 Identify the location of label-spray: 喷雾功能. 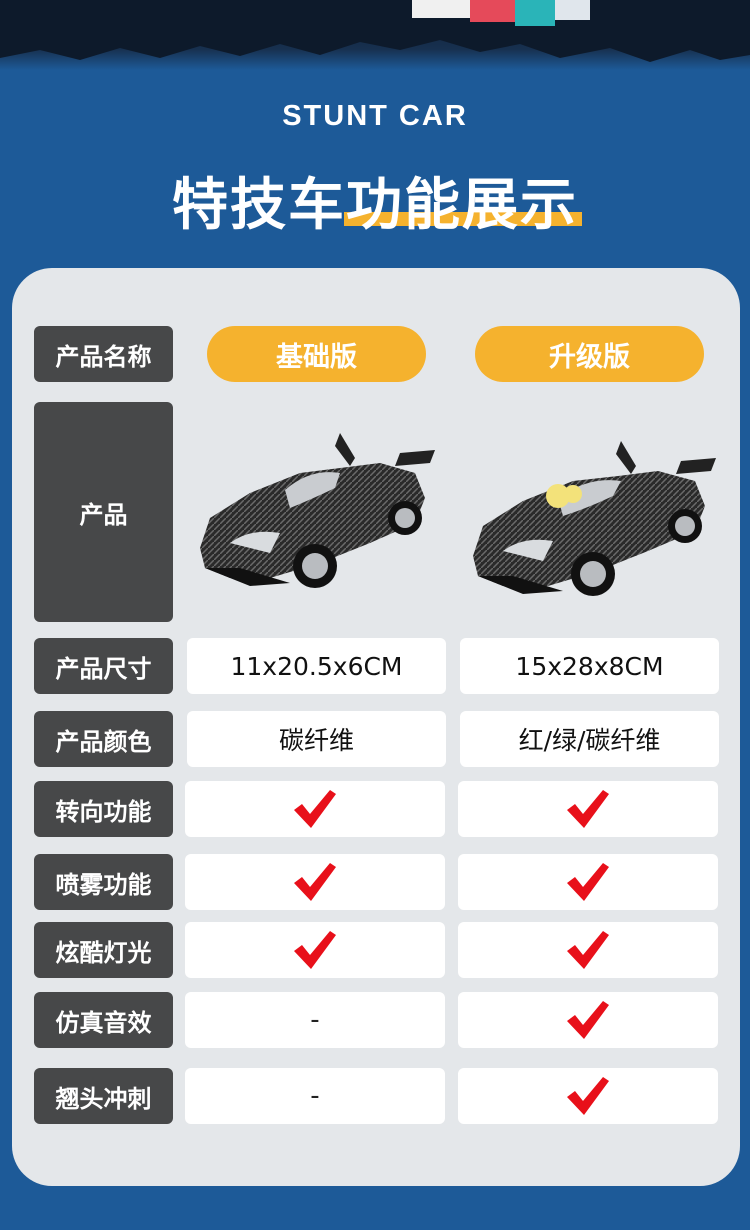
(103, 882).